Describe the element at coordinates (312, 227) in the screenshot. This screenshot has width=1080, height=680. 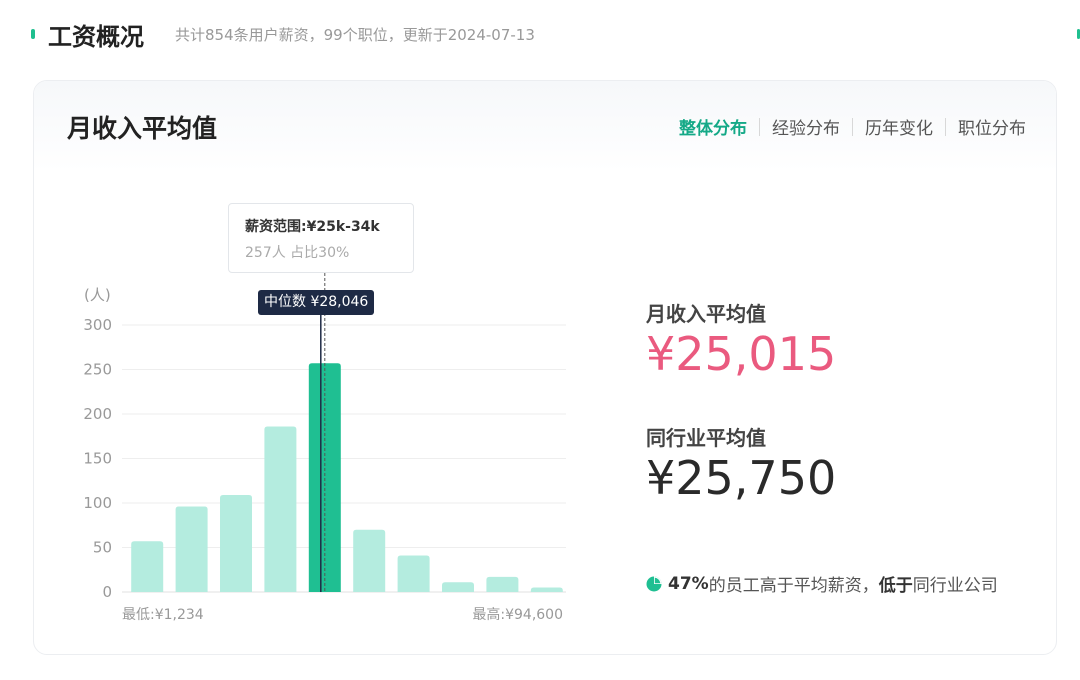
I see `tooltip-range: 薪资范围:¥25k-34k` at that location.